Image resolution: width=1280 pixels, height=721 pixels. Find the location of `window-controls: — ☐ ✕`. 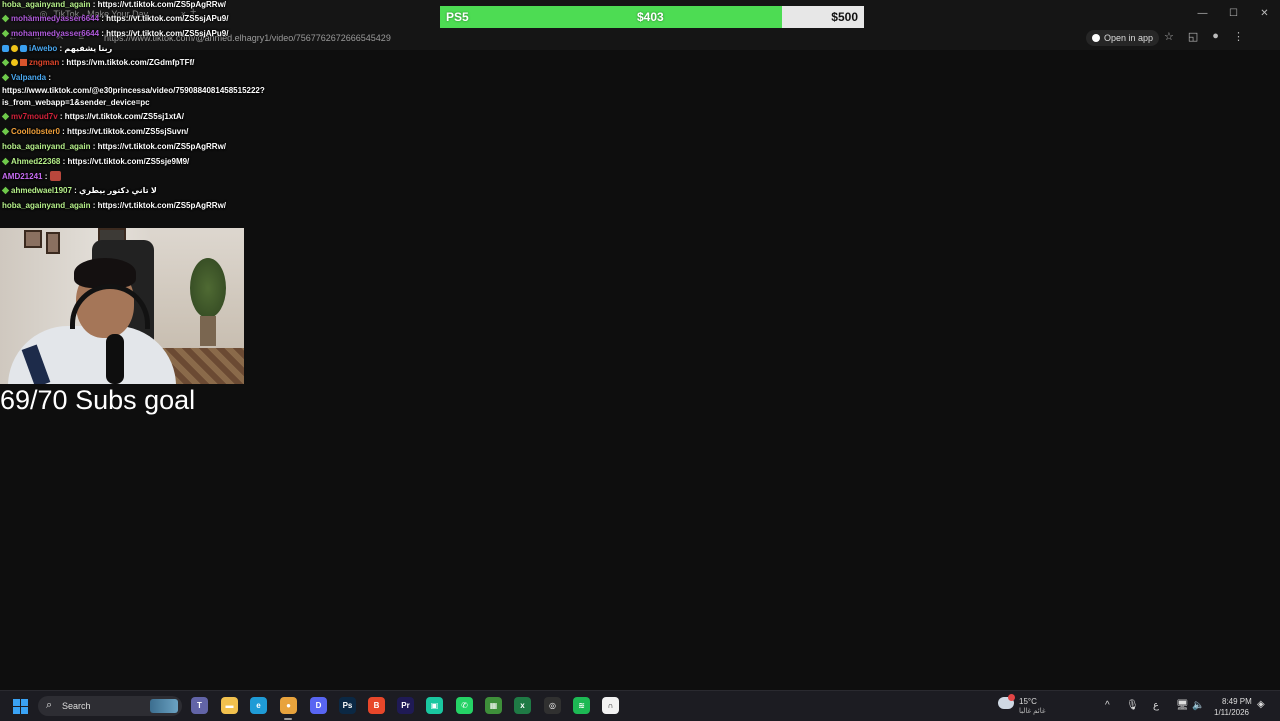

window-controls: — ☐ ✕ is located at coordinates (1233, 13).